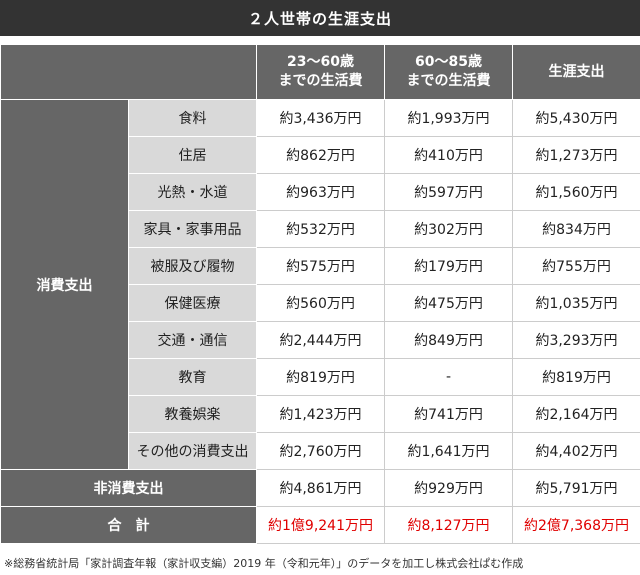 Image resolution: width=640 pixels, height=575 pixels. Describe the element at coordinates (192, 451) in the screenshot. I see `row-label: その他の消費支出` at that location.